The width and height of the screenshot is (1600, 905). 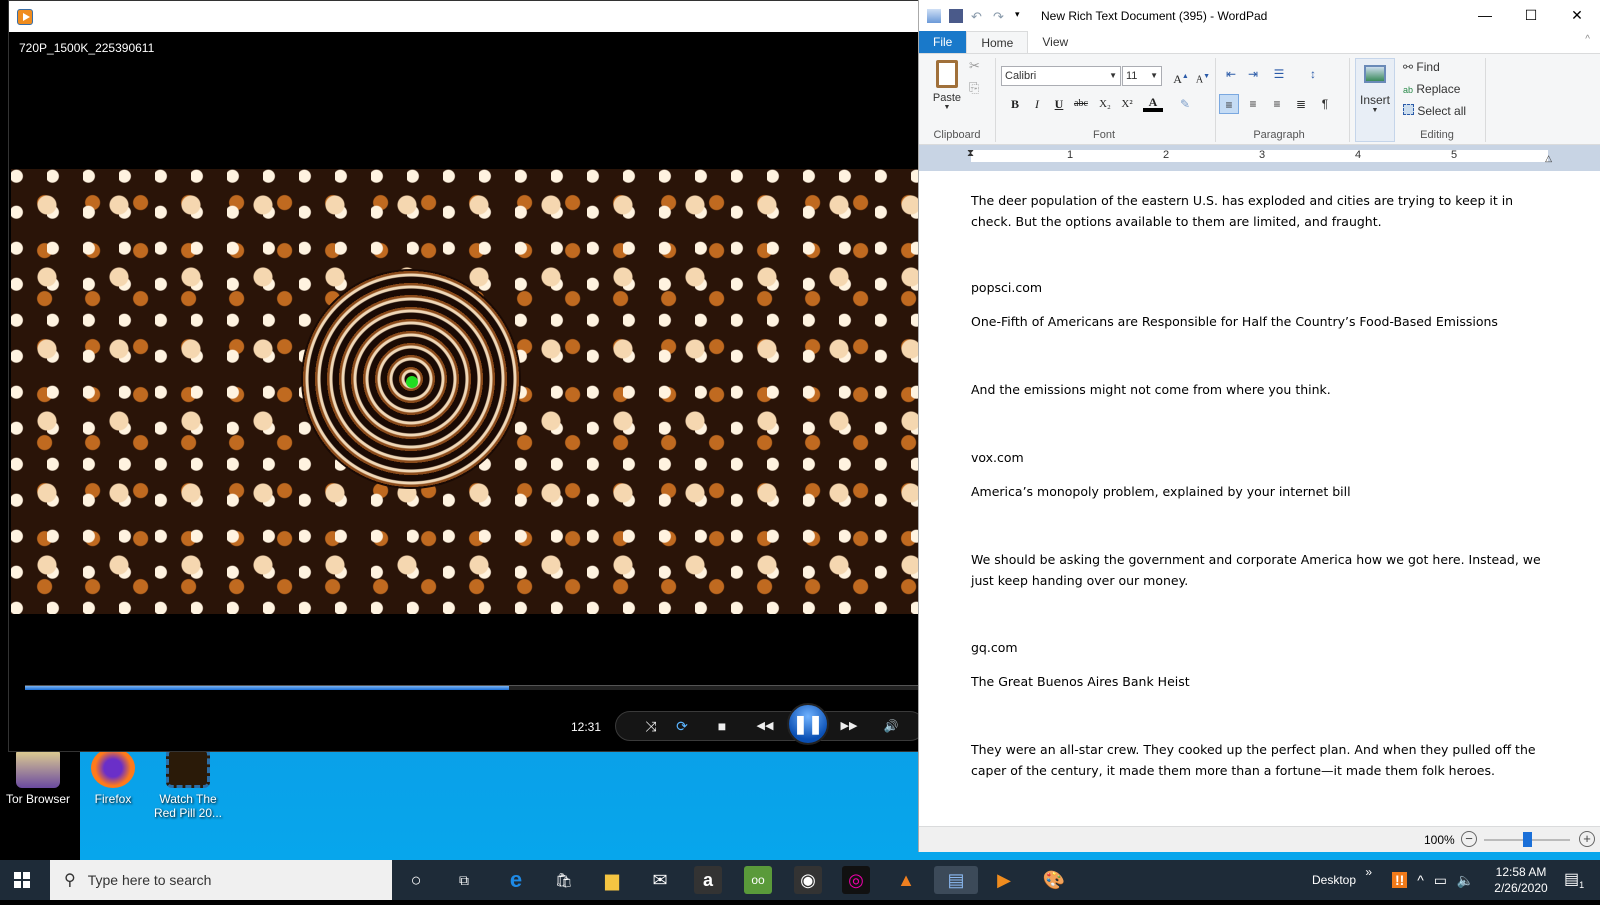 What do you see at coordinates (974, 66) in the screenshot?
I see `cut-icon: ✂` at bounding box center [974, 66].